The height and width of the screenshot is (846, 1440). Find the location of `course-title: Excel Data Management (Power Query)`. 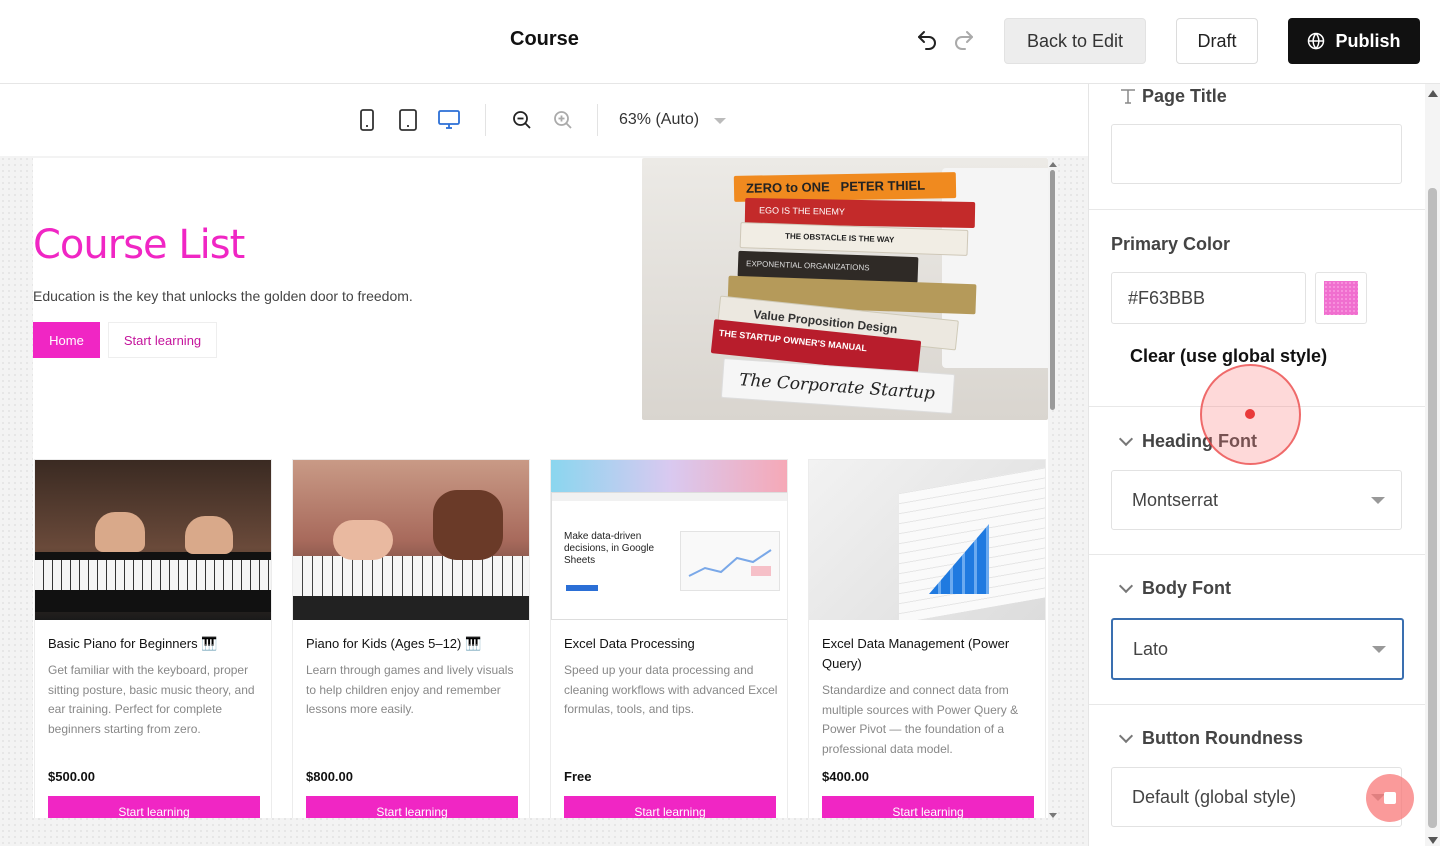

course-title: Excel Data Management (Power Query) is located at coordinates (929, 654).